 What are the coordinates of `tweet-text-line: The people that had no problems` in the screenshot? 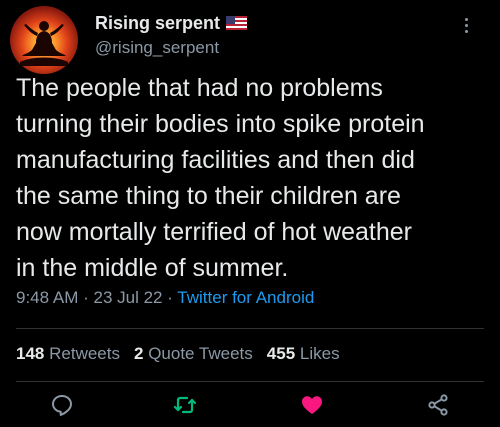 It's located at (199, 88).